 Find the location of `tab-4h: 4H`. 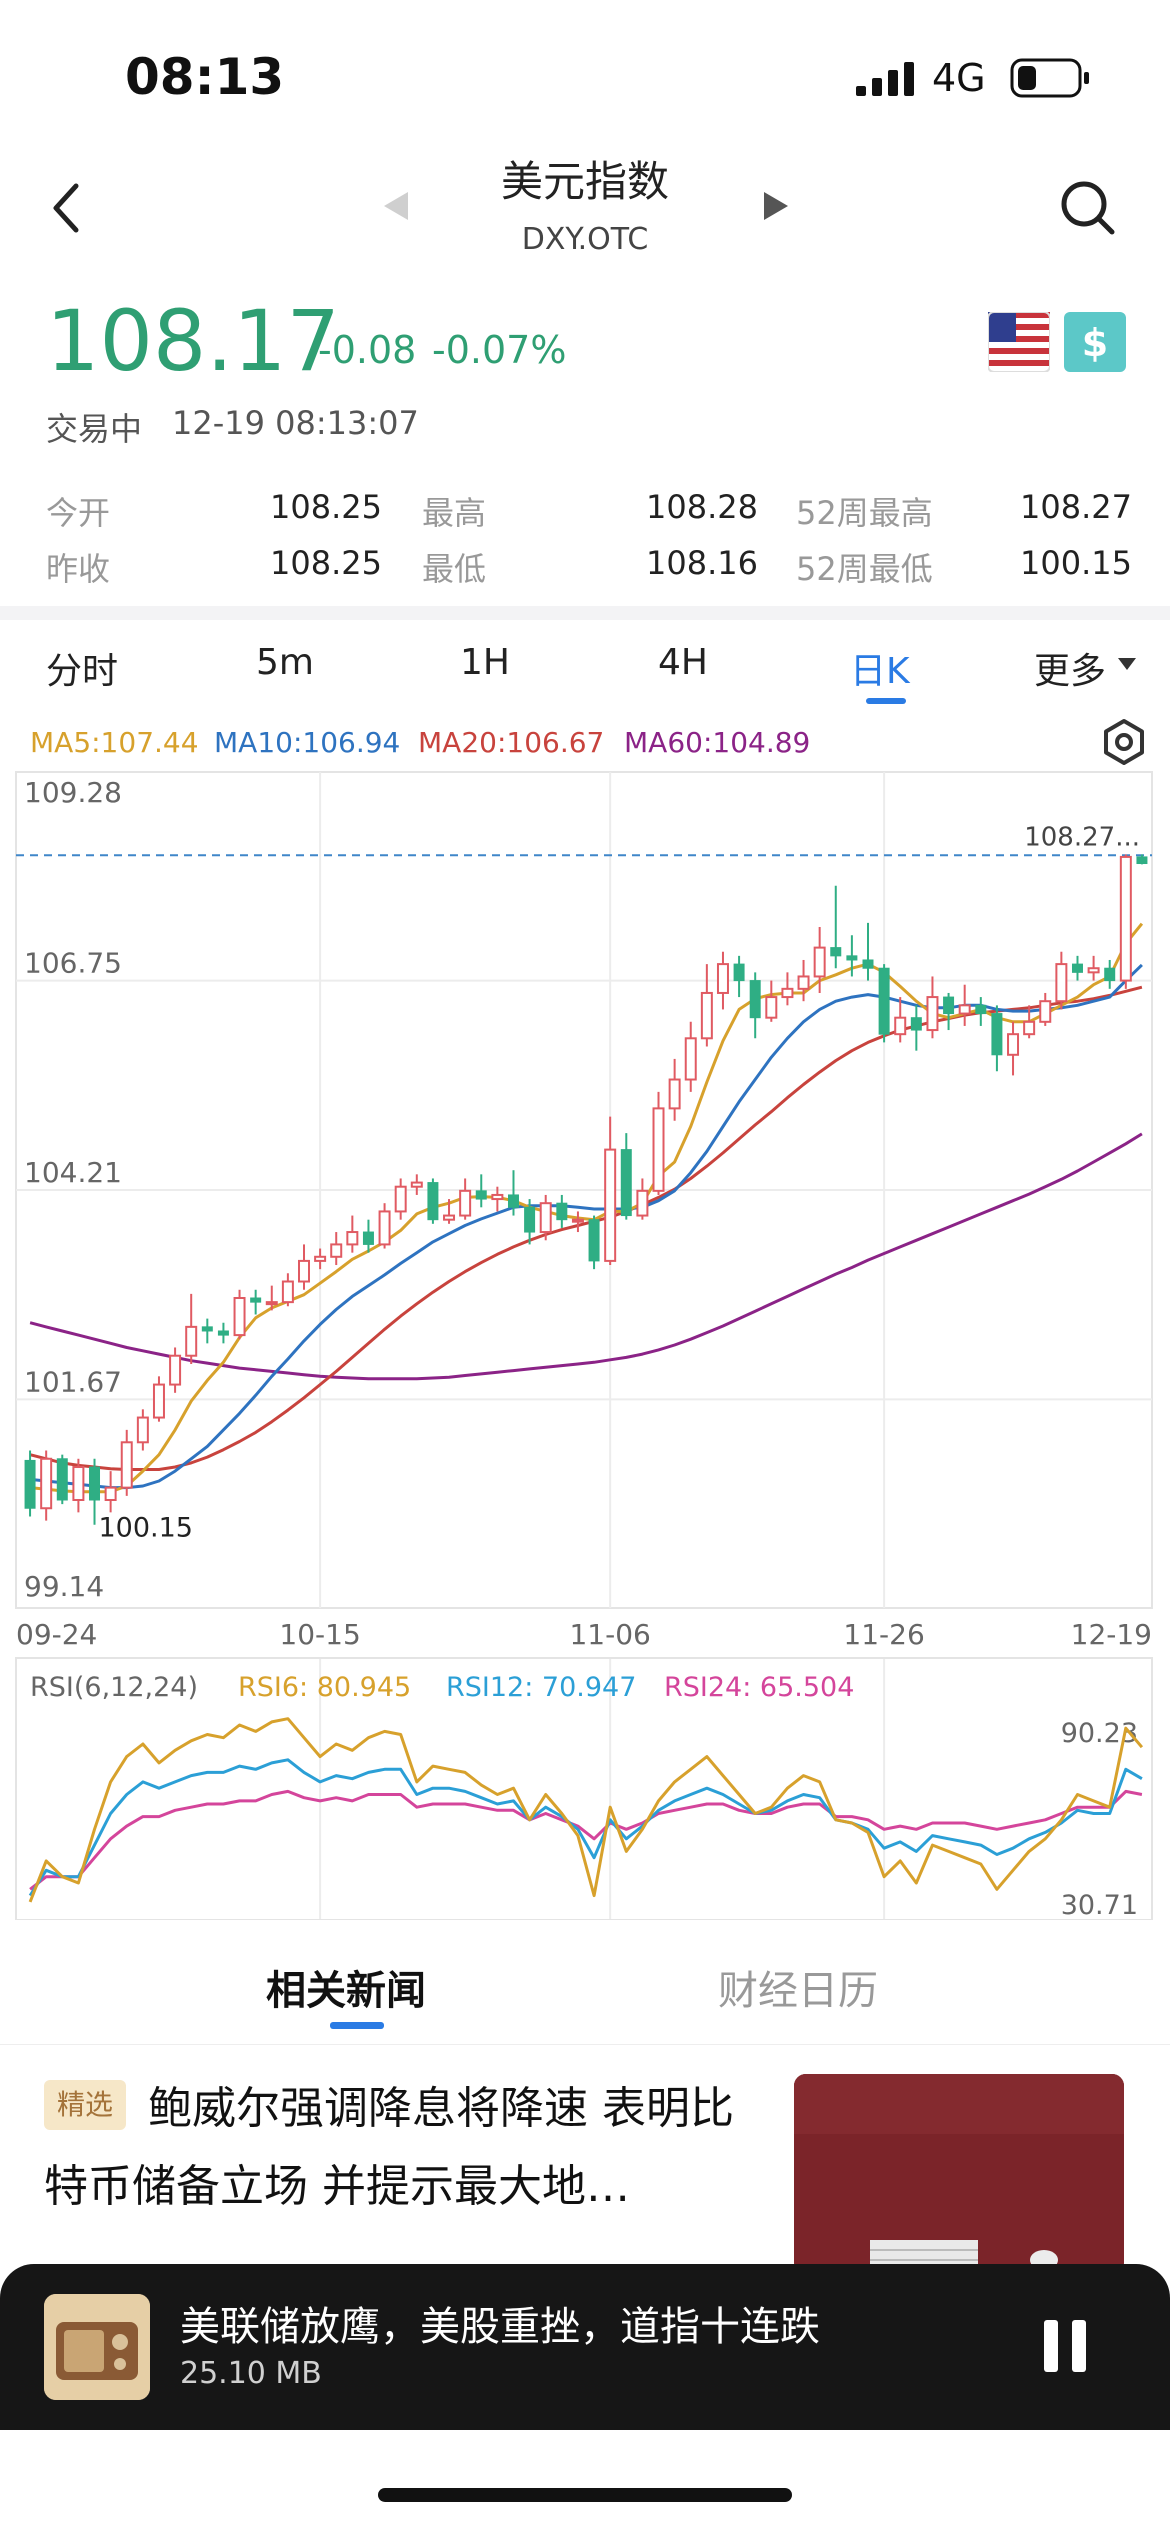

tab-4h: 4H is located at coordinates (683, 662).